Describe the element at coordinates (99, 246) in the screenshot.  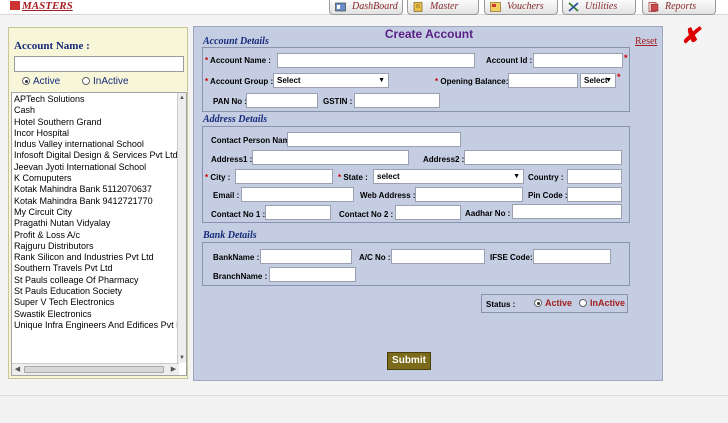
I see `account-list-item: Rajguru Distributors` at that location.